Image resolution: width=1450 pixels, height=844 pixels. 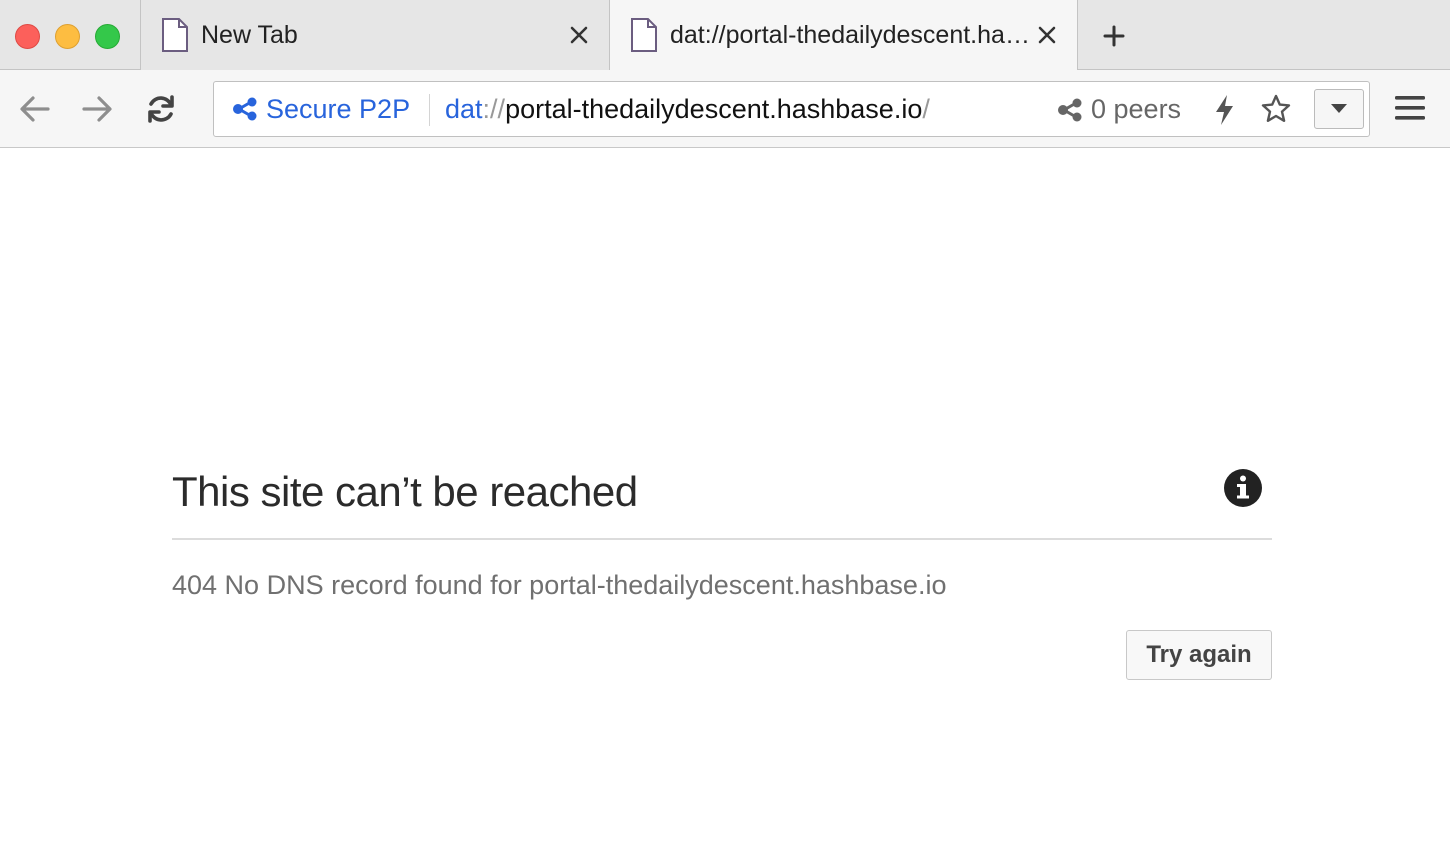 I want to click on address-divider, so click(x=429, y=110).